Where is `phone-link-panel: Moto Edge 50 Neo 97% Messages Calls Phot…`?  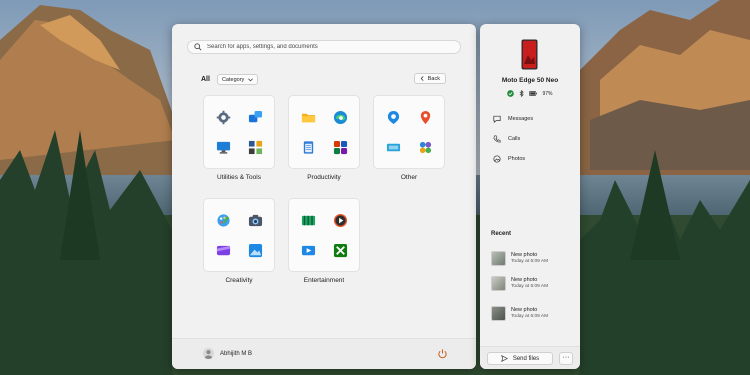 phone-link-panel: Moto Edge 50 Neo 97% Messages Calls Phot… is located at coordinates (530, 196).